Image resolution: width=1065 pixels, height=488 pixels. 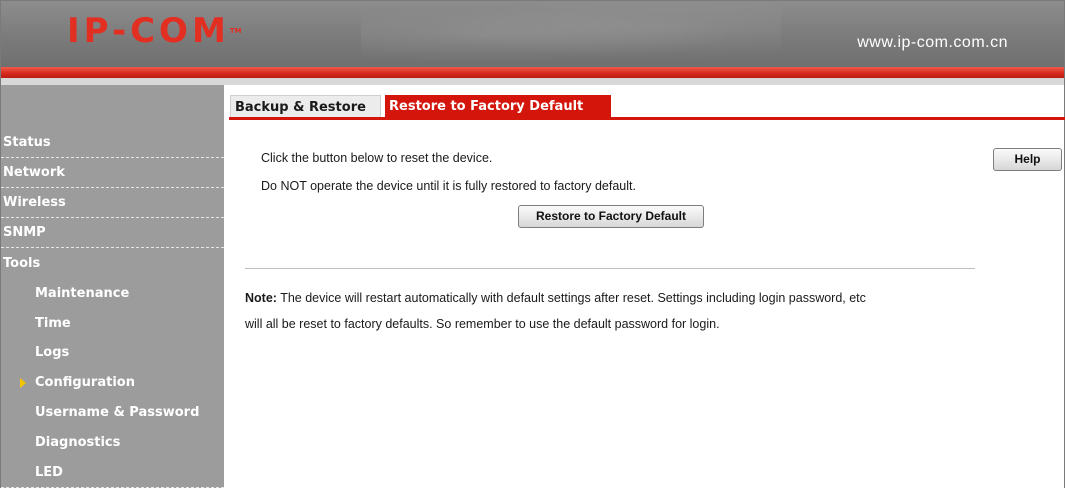 What do you see at coordinates (112, 324) in the screenshot?
I see `sidebar-item-time: Time` at bounding box center [112, 324].